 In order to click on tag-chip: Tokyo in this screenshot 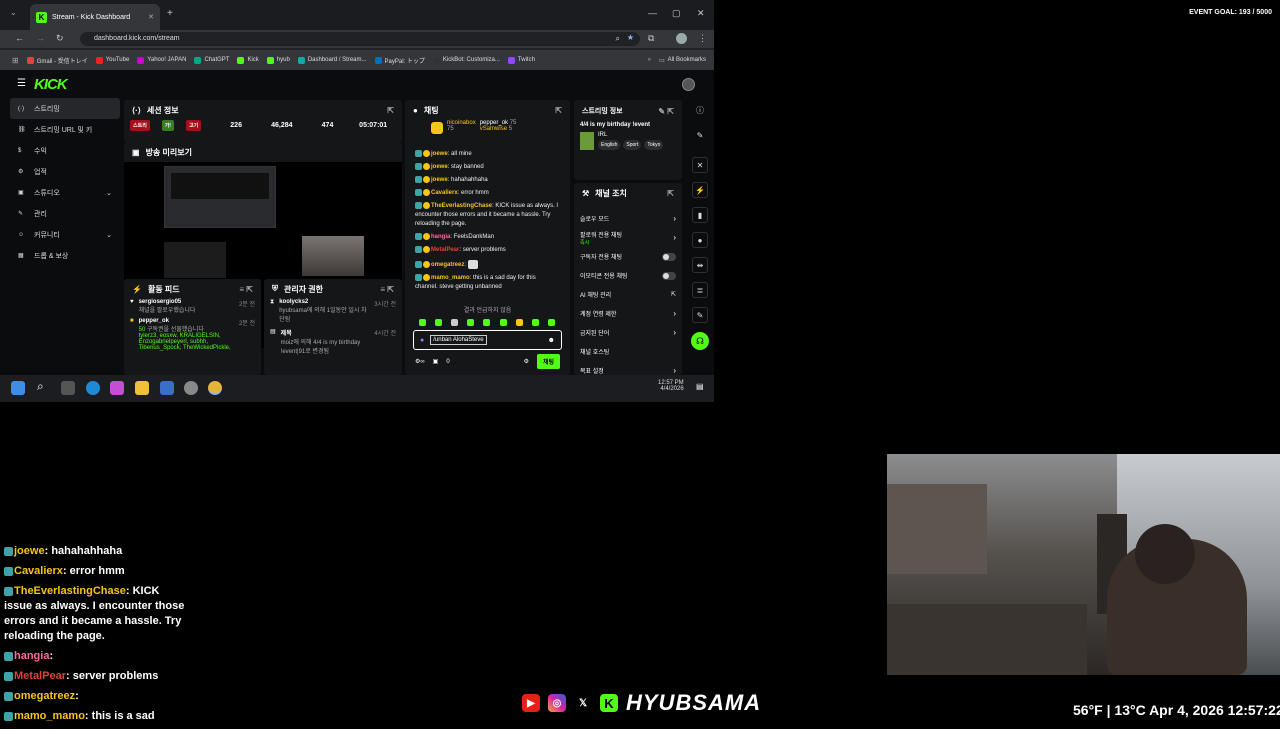, I will do `click(654, 145)`.